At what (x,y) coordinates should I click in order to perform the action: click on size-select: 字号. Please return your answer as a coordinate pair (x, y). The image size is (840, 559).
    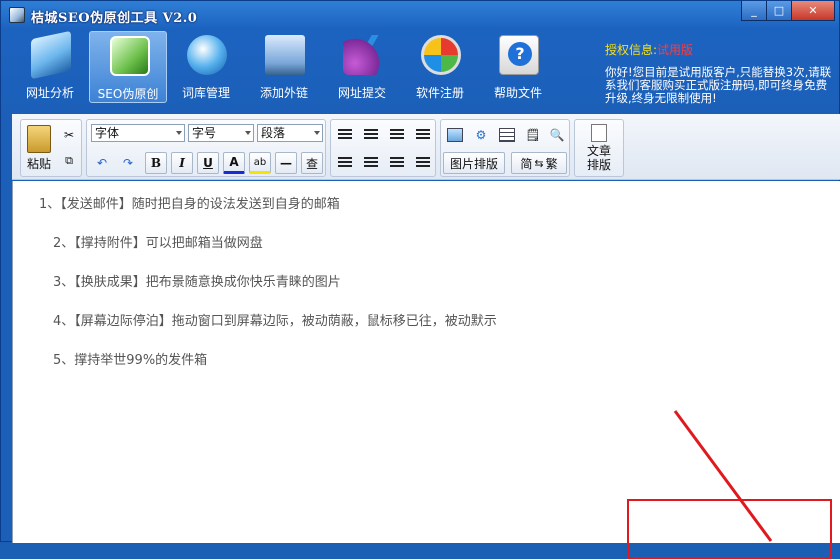
    Looking at the image, I should click on (221, 133).